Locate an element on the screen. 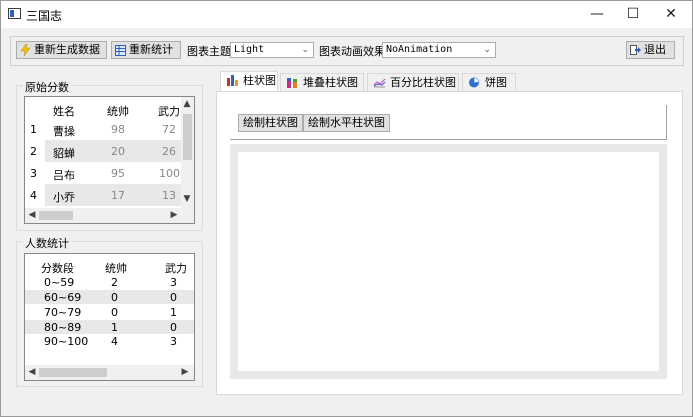 The width and height of the screenshot is (693, 417). table-icon is located at coordinates (120, 50).